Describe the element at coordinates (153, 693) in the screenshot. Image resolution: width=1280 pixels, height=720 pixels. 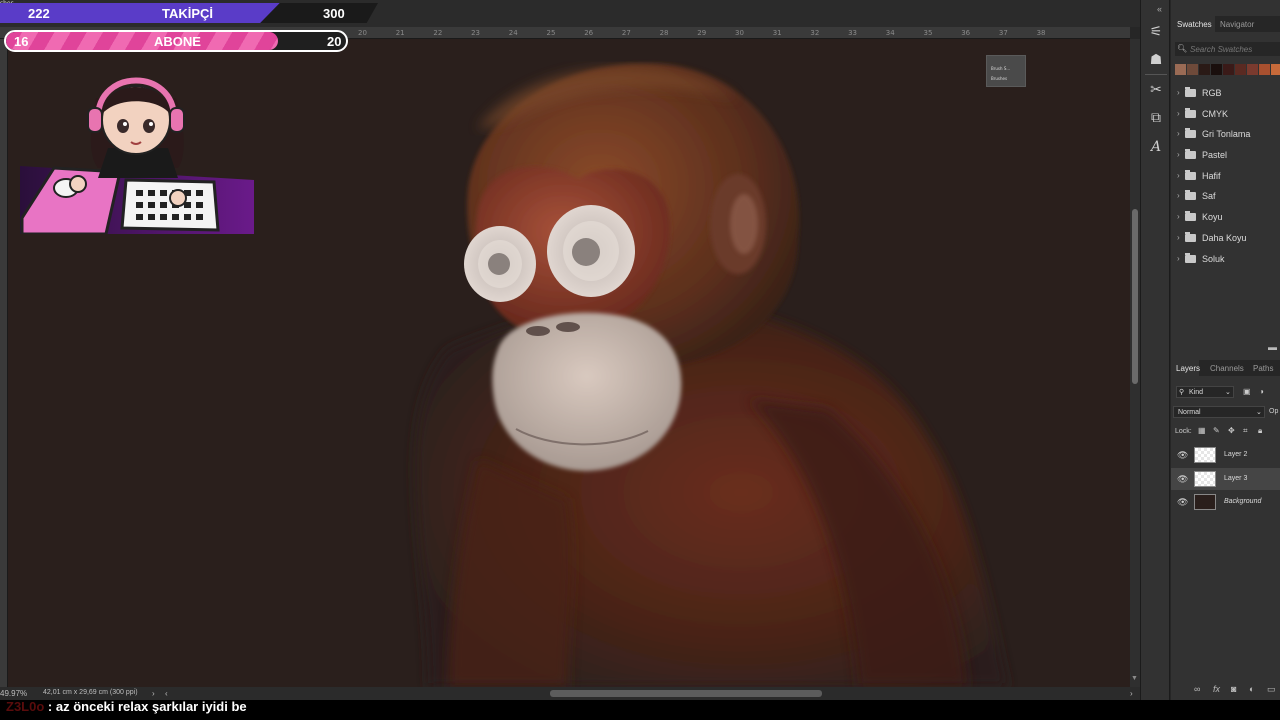
I see `status-menu-arrow-icon: ›` at that location.